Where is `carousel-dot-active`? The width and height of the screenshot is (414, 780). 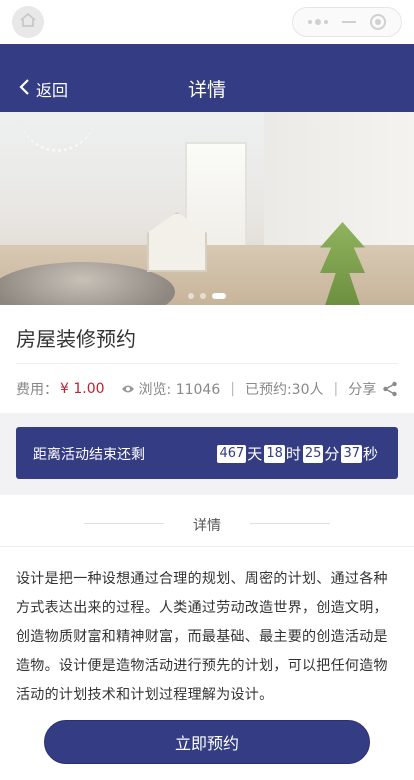
carousel-dot-active is located at coordinates (219, 296).